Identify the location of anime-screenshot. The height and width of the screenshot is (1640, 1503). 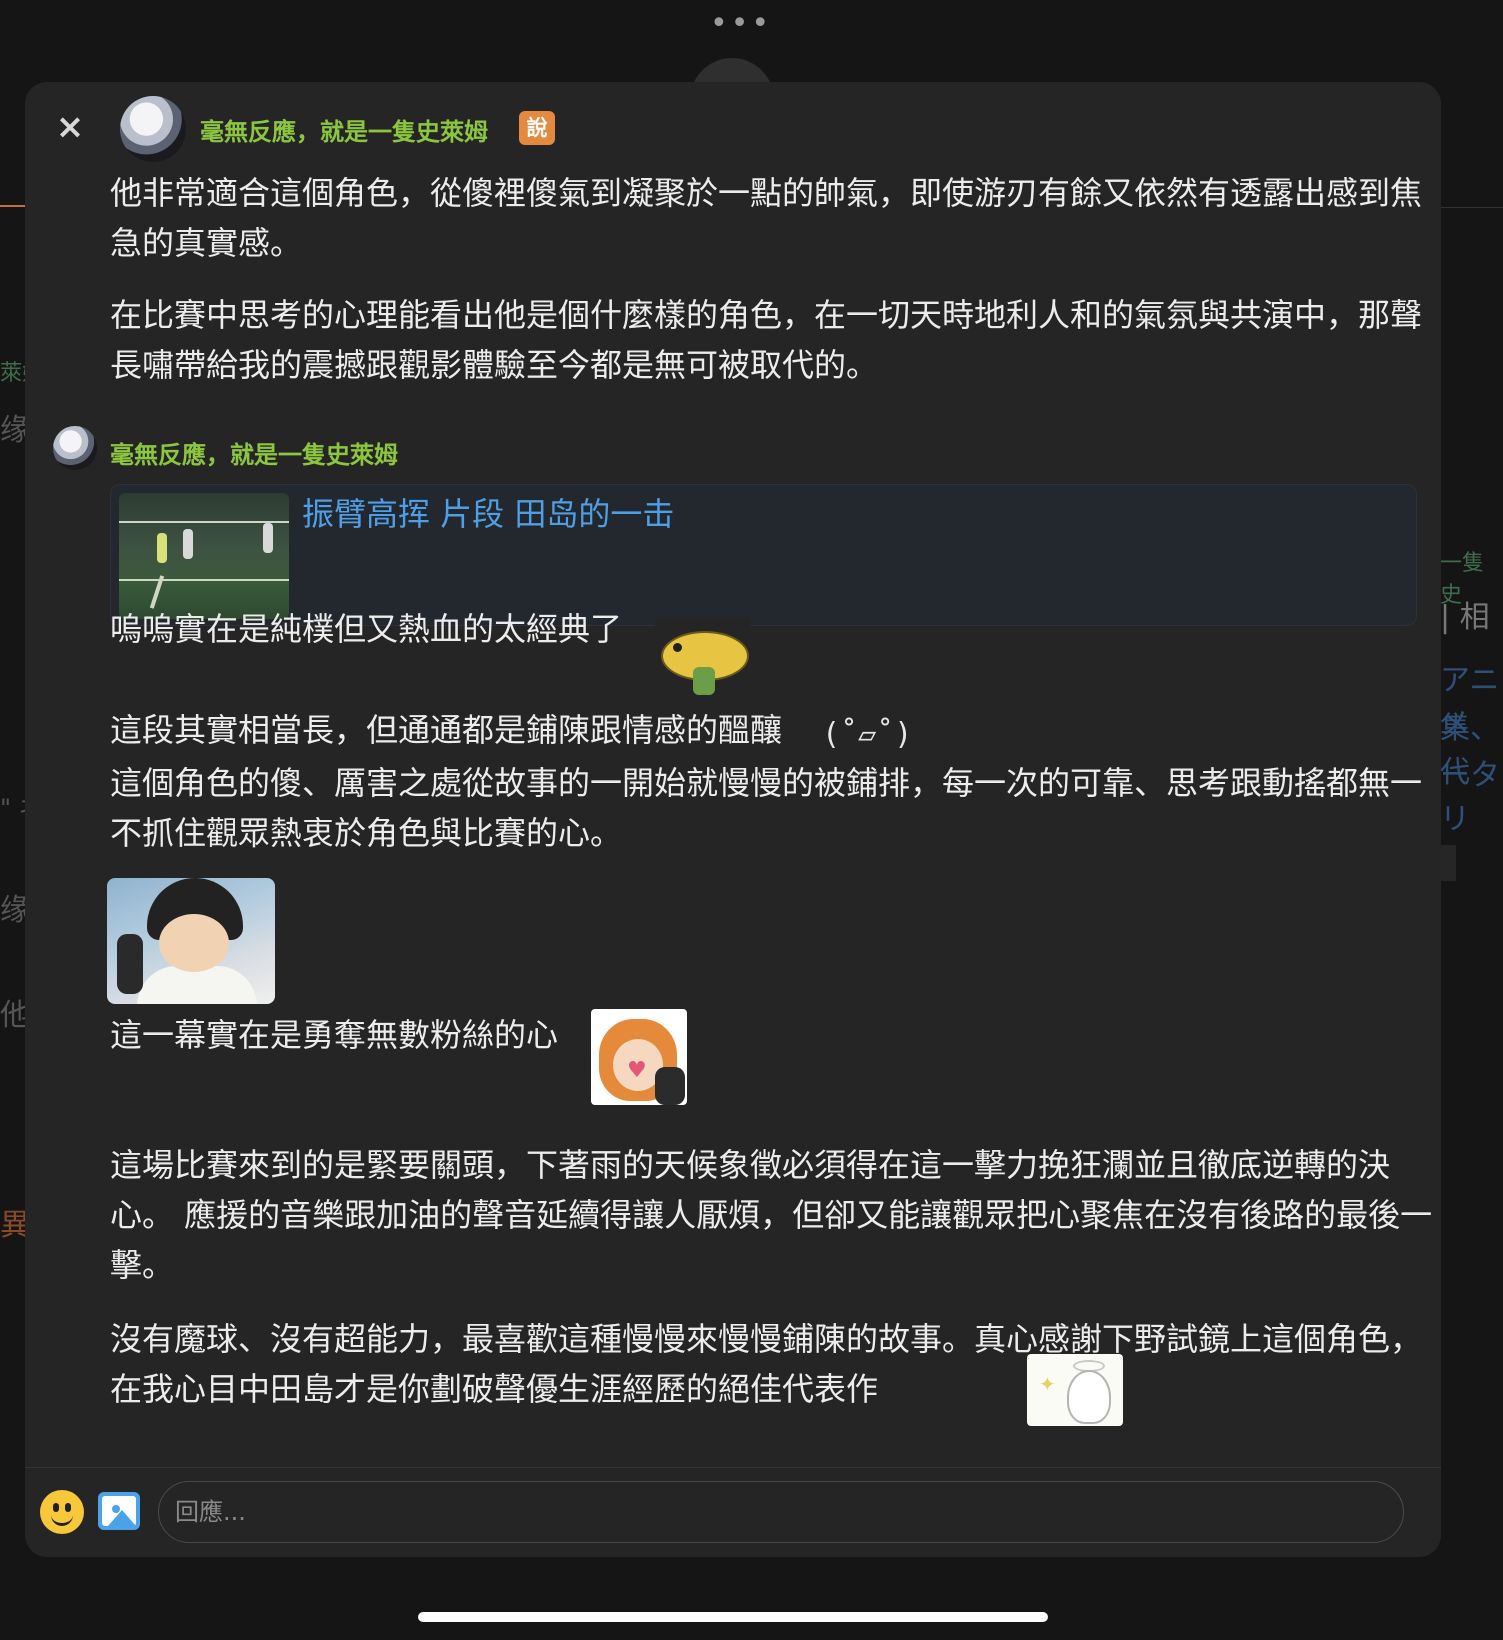
(191, 941).